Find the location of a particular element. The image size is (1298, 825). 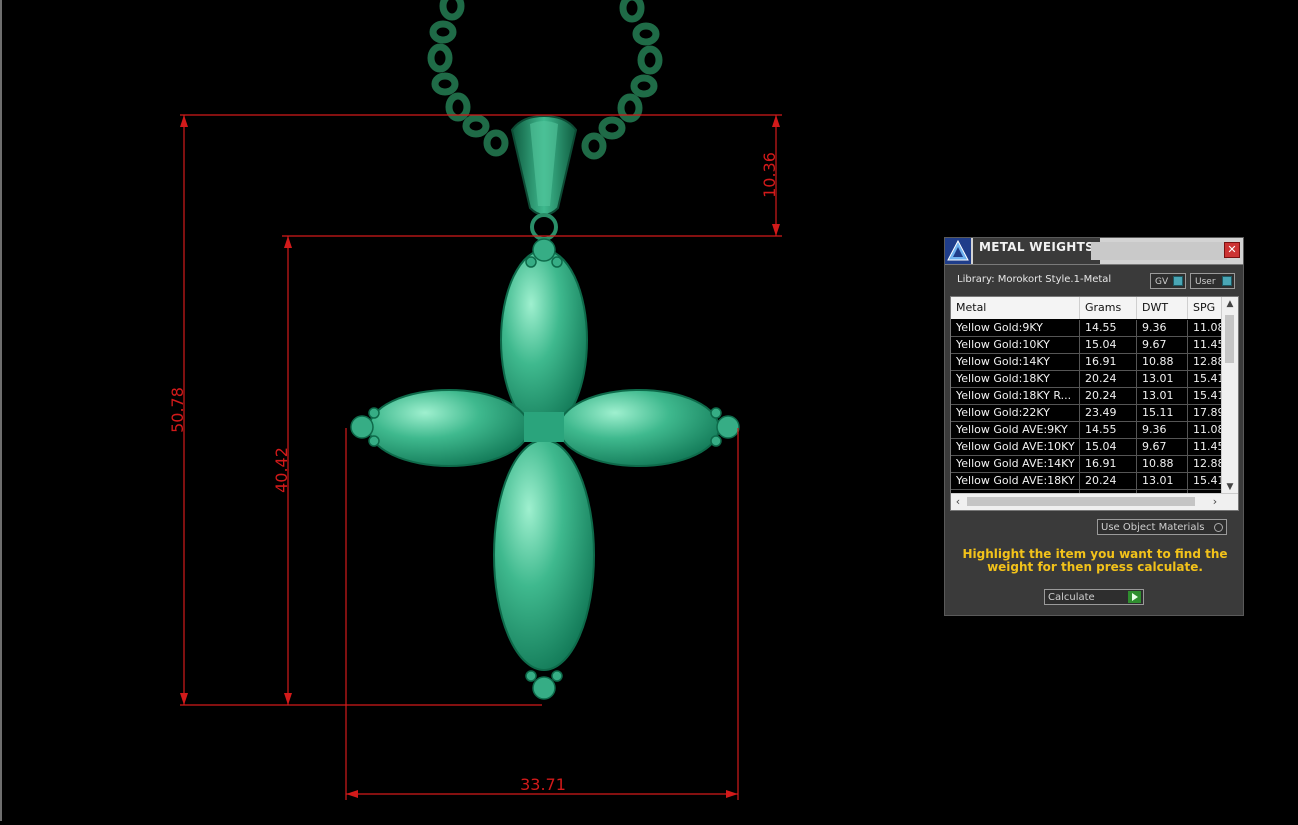

play-arrow-icon is located at coordinates (1134, 597).